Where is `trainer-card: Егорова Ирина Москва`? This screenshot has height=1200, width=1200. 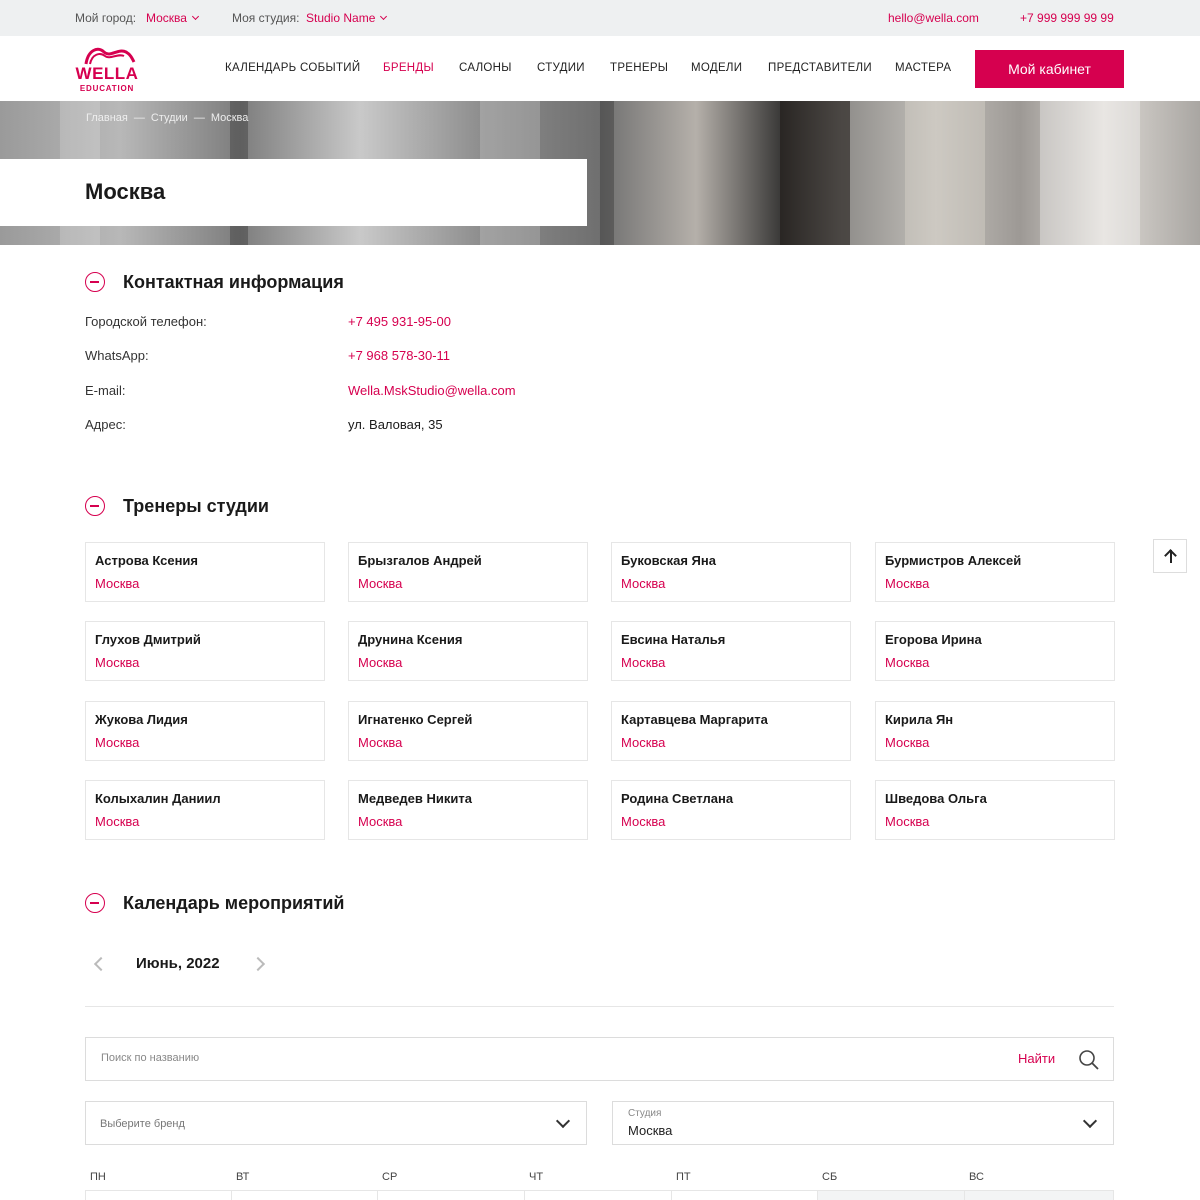
trainer-card: Егорова Ирина Москва is located at coordinates (995, 651).